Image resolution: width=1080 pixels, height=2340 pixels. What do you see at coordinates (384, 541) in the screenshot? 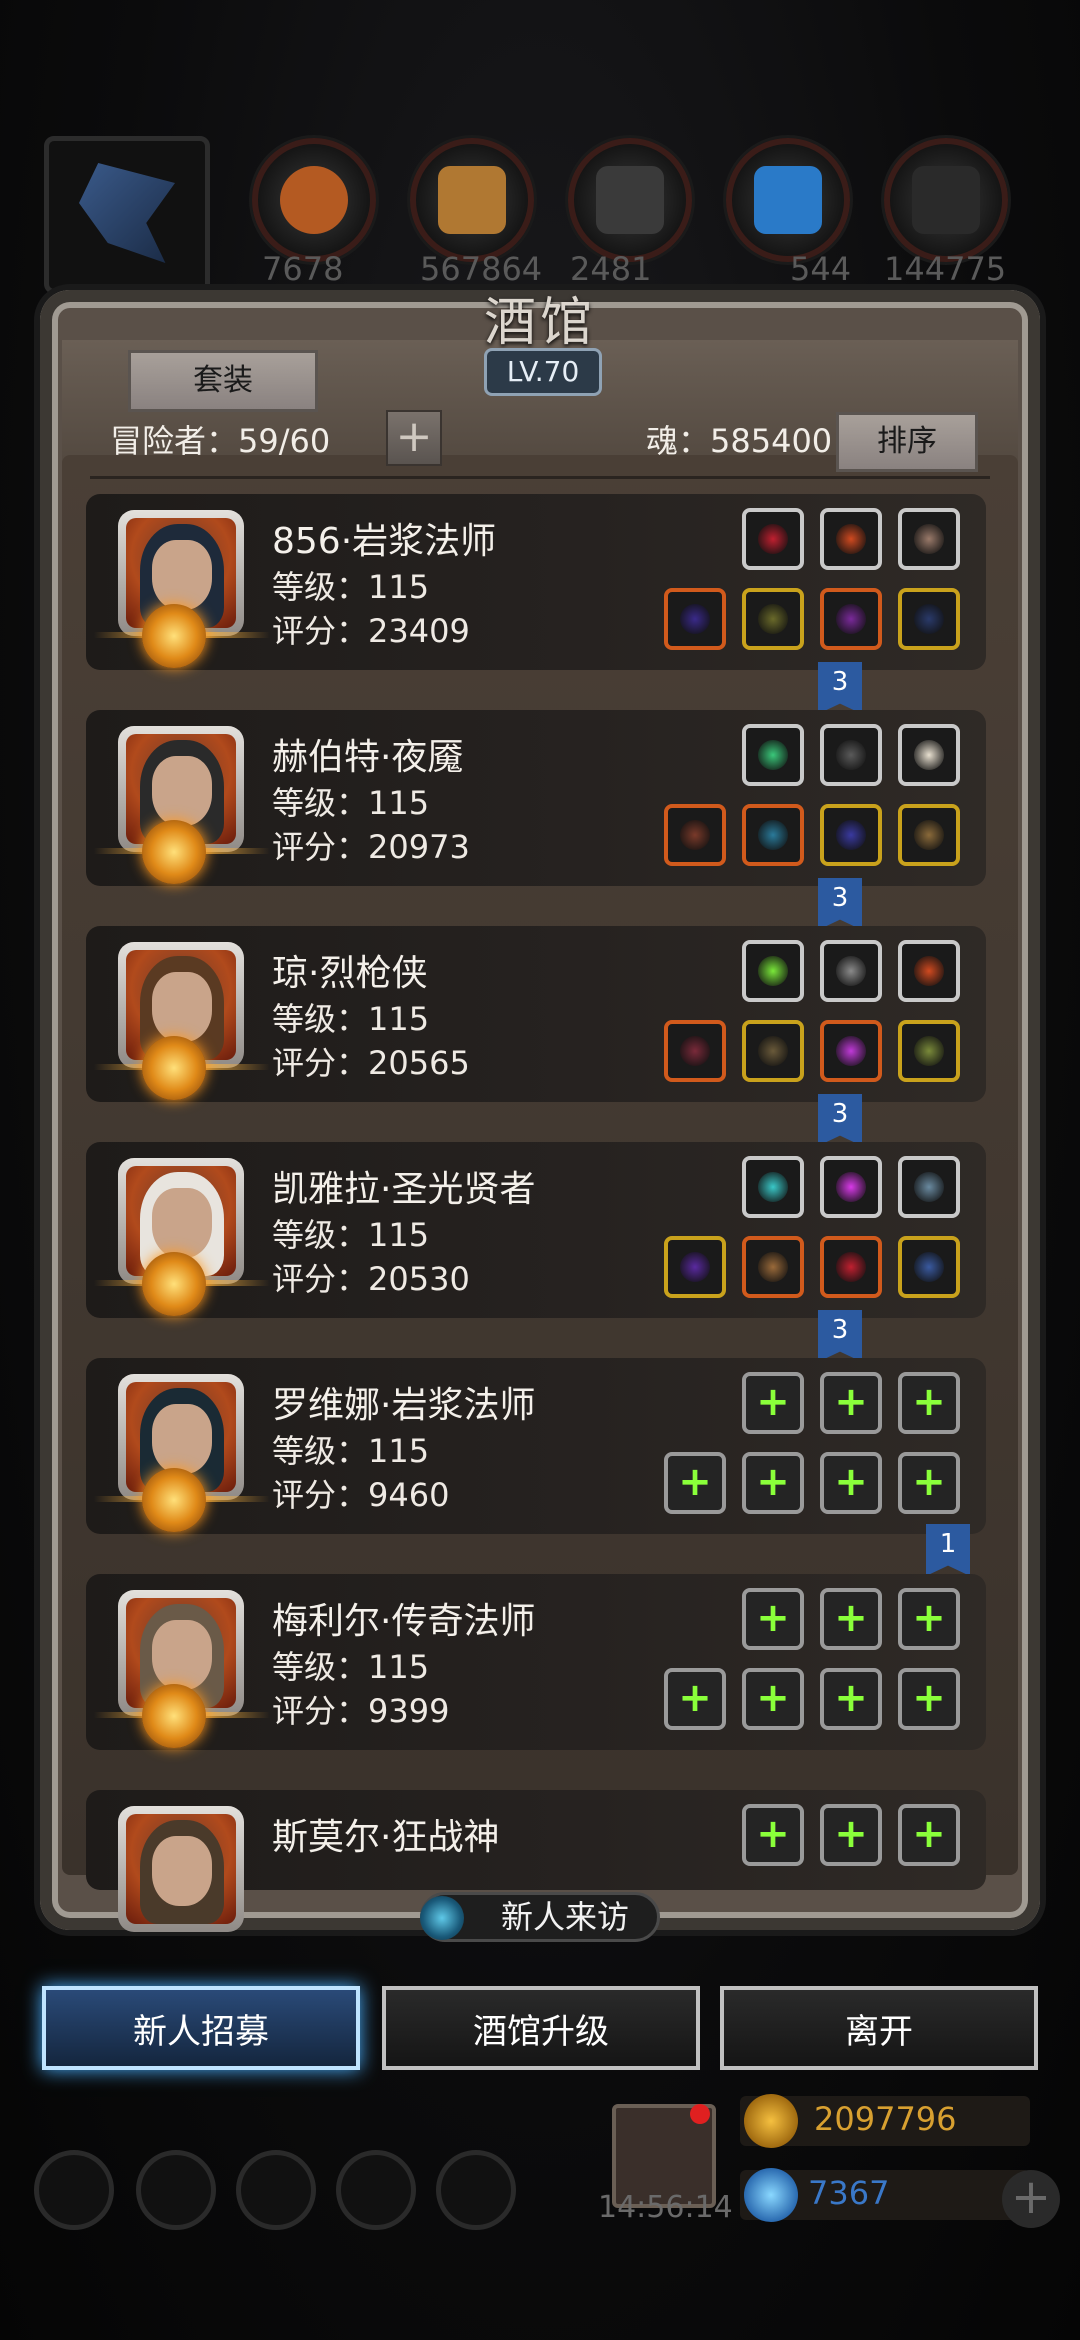
I see `hero-name: 856·岩浆法师` at bounding box center [384, 541].